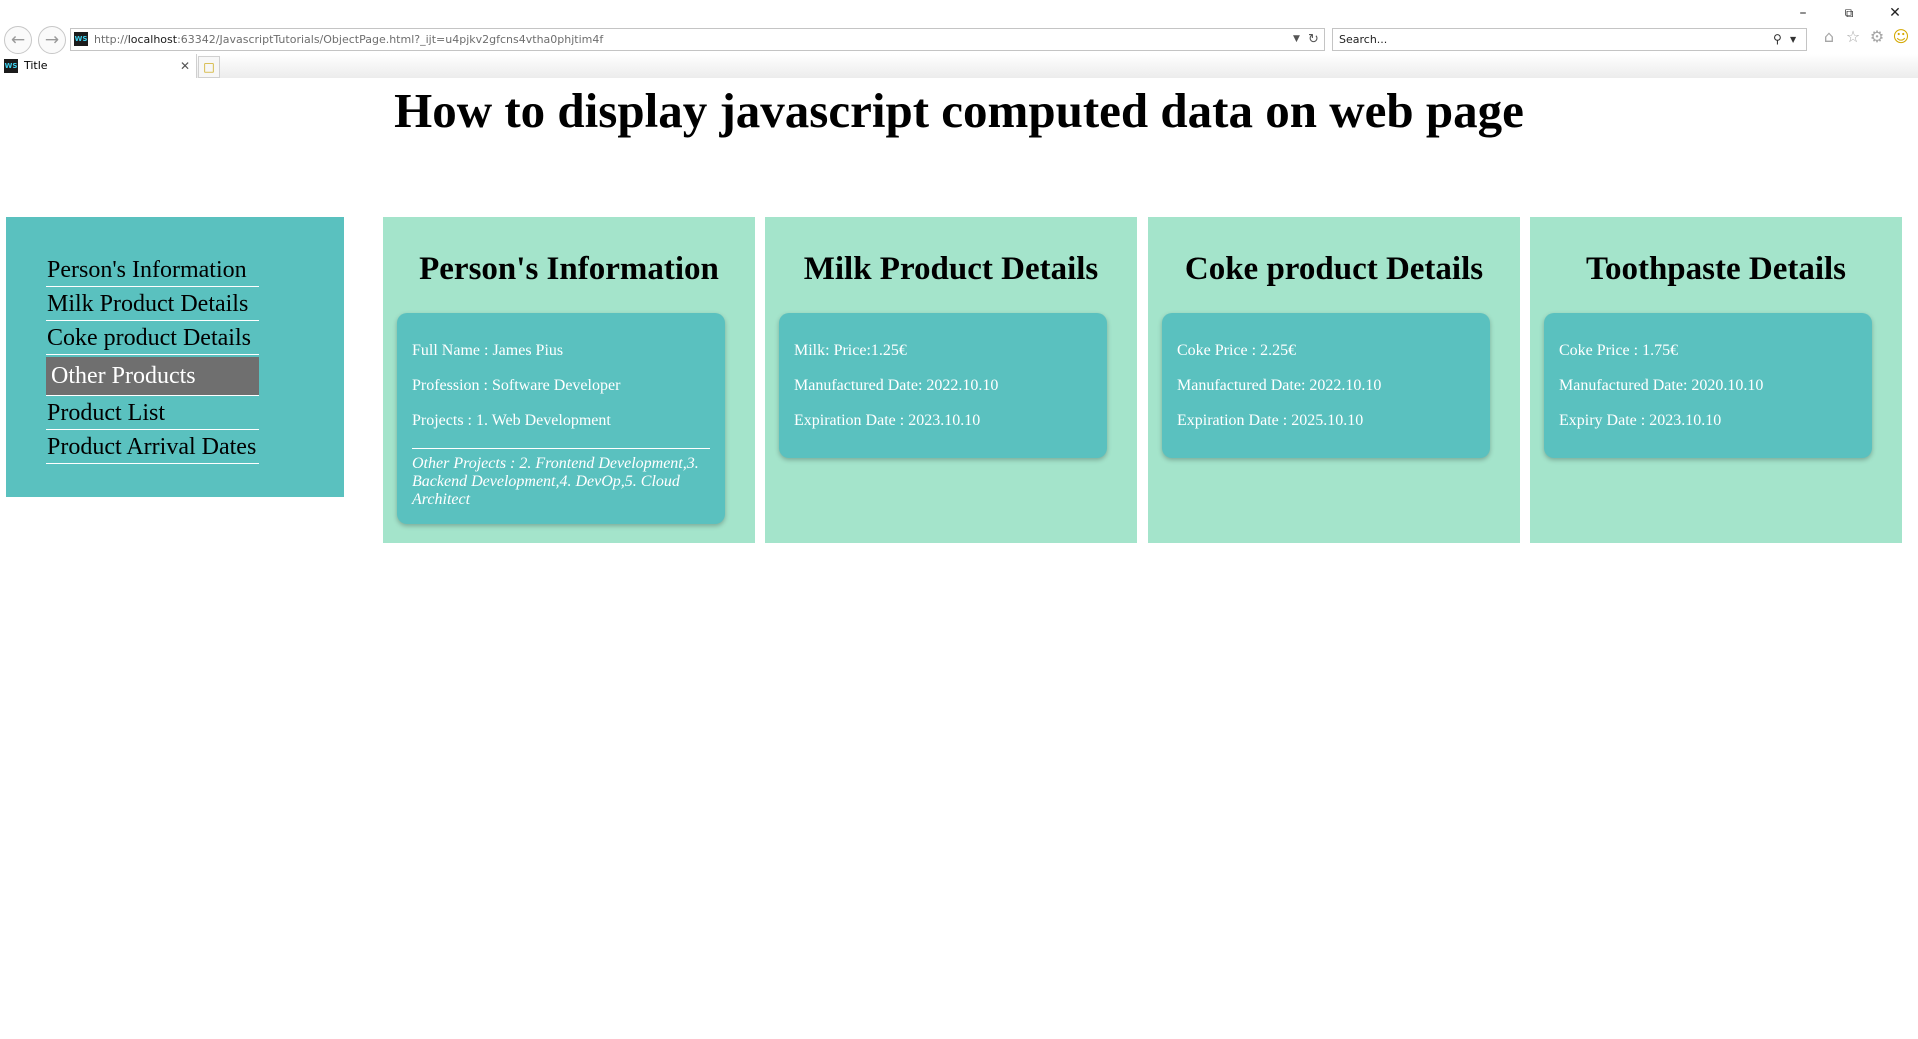  What do you see at coordinates (516, 385) in the screenshot?
I see `person-profession: Profession : Software Developer` at bounding box center [516, 385].